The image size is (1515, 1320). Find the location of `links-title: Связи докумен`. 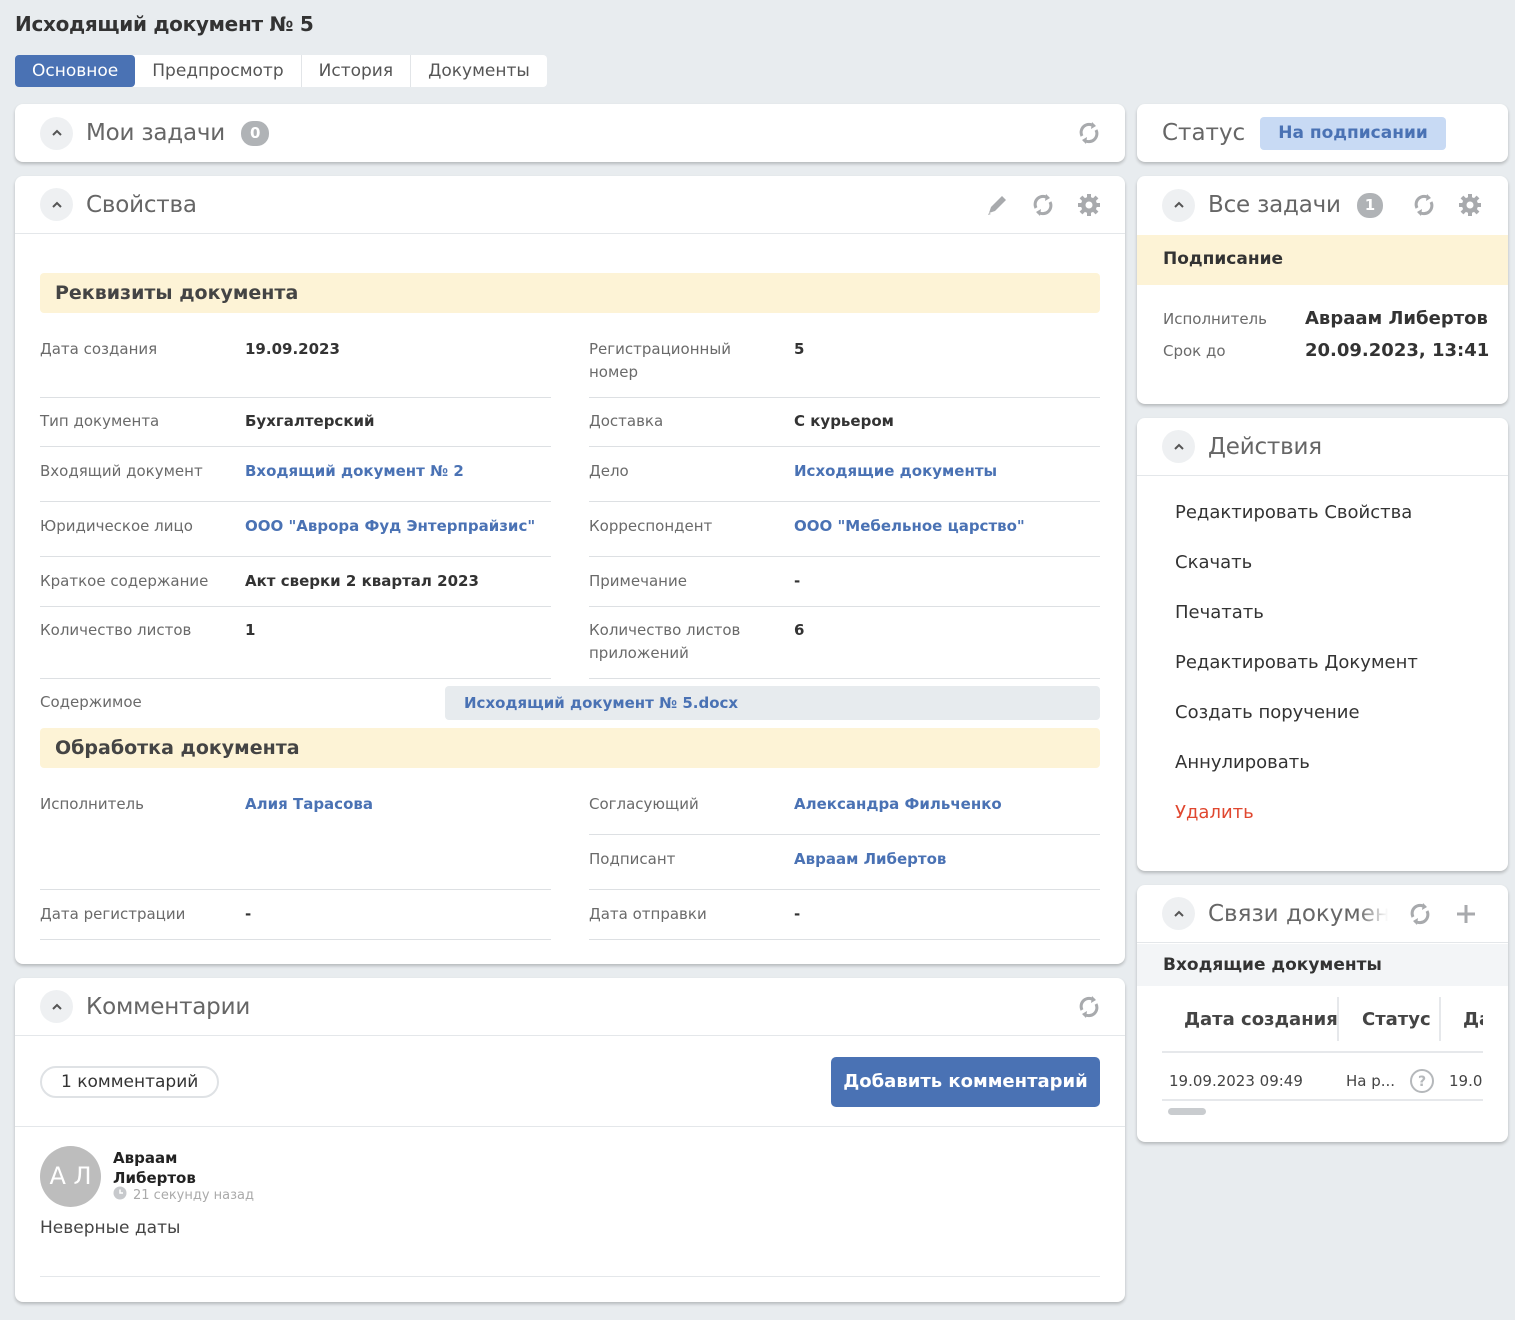

links-title: Связи докумен is located at coordinates (1298, 913).